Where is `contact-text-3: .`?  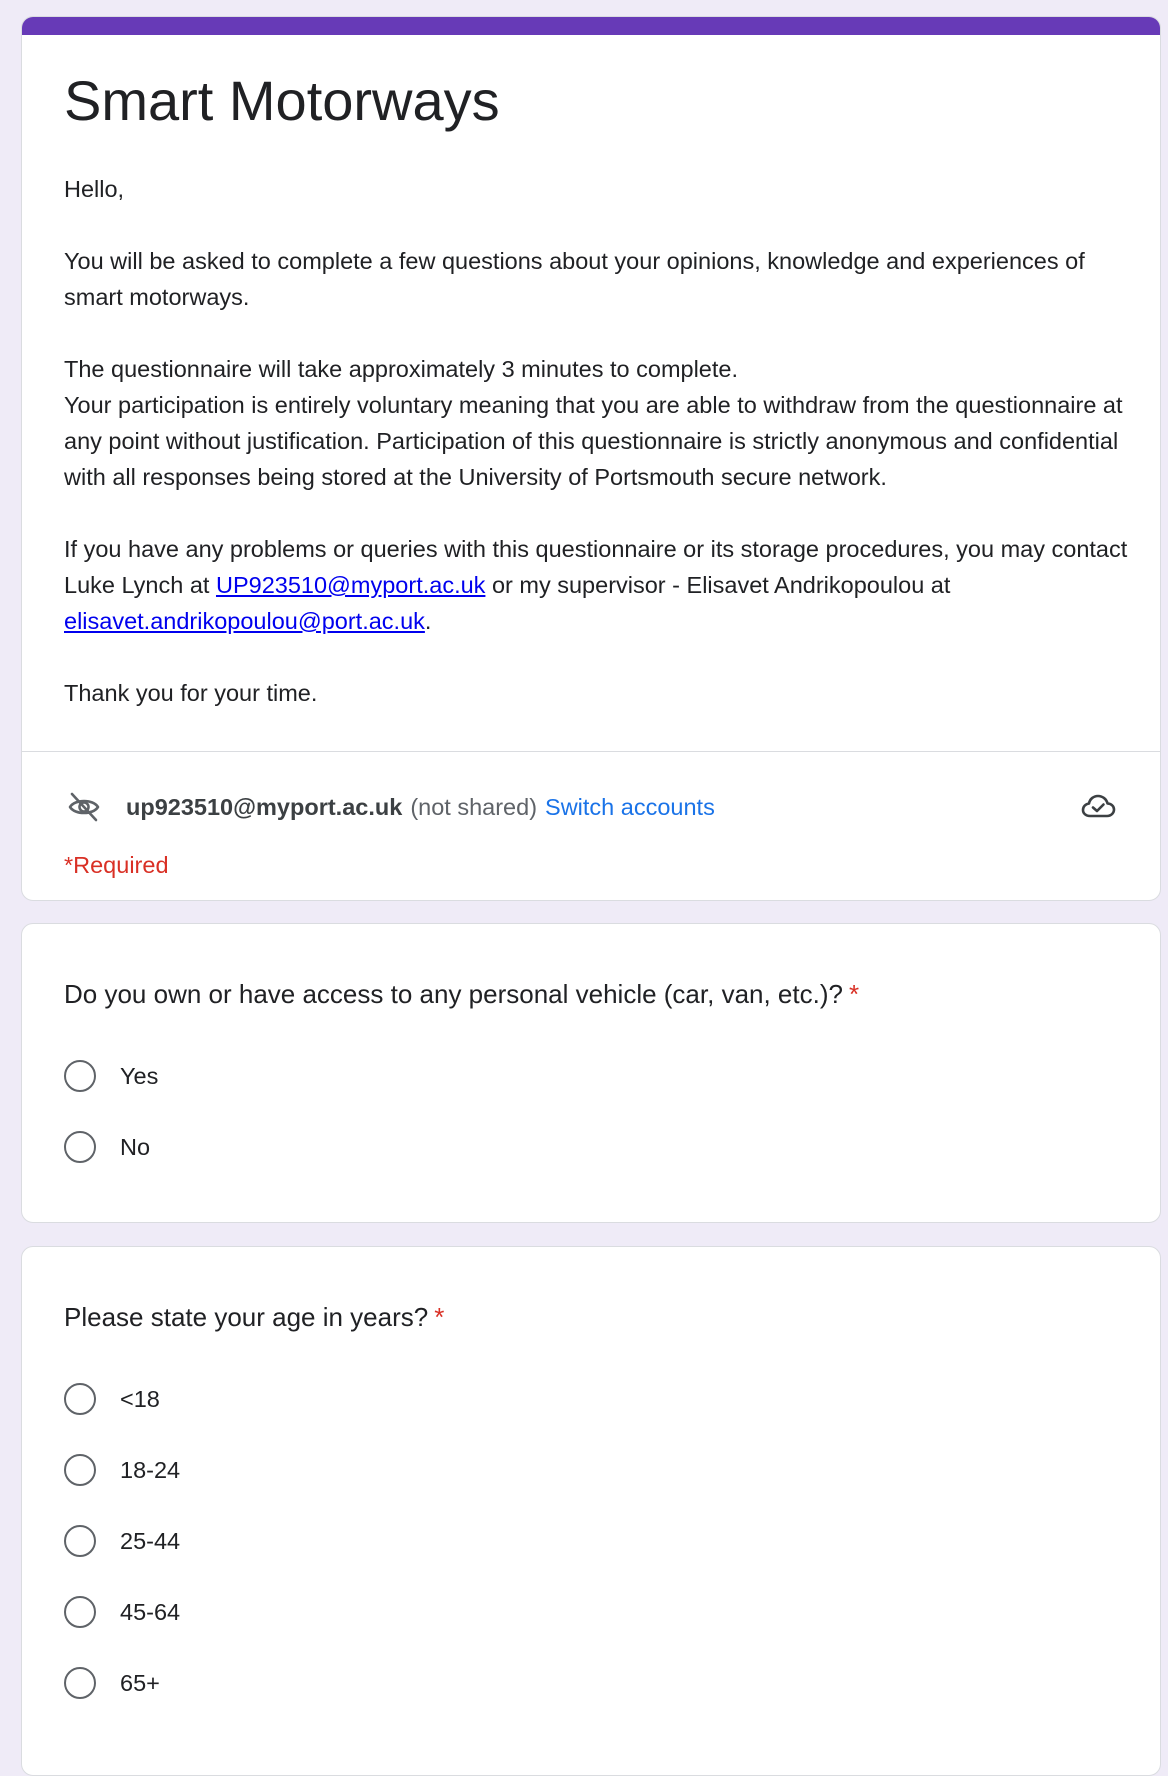 contact-text-3: . is located at coordinates (428, 621).